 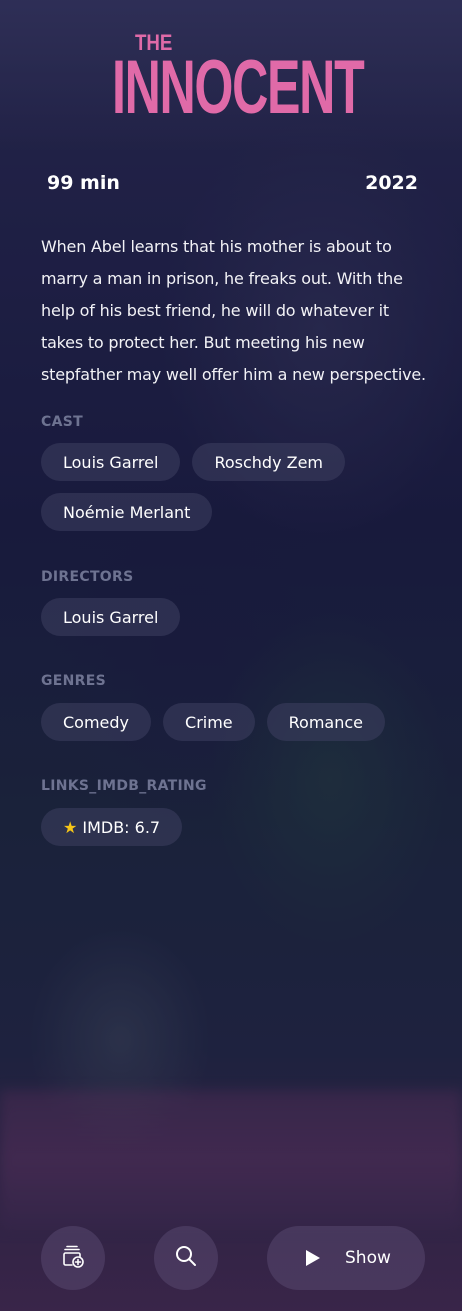 What do you see at coordinates (238, 87) in the screenshot?
I see `logo-title: INNOCENT` at bounding box center [238, 87].